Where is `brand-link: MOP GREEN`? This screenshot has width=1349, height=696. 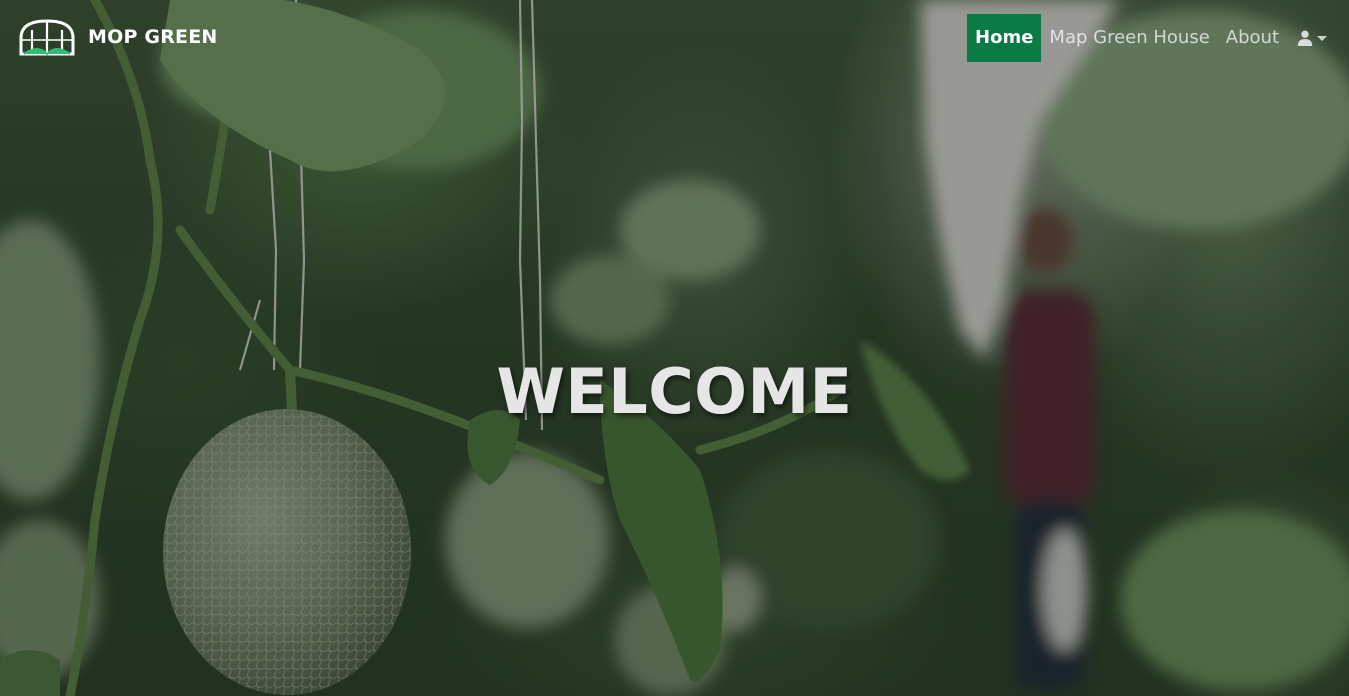 brand-link: MOP GREEN is located at coordinates (117, 37).